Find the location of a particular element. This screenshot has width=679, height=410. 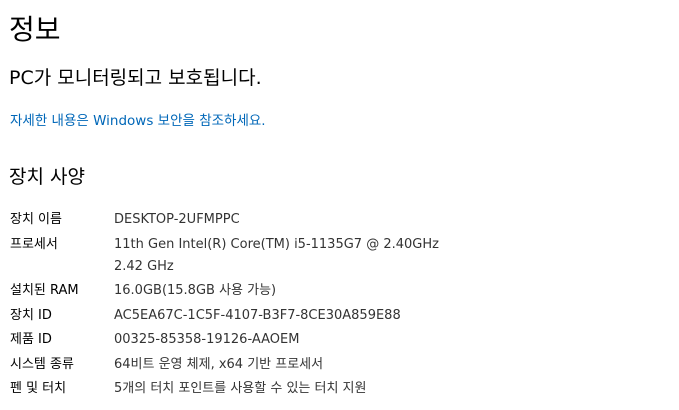

spec-value: AC5EA67C-1C5F-4107-B3F7-8CE30A859E88 is located at coordinates (257, 316).